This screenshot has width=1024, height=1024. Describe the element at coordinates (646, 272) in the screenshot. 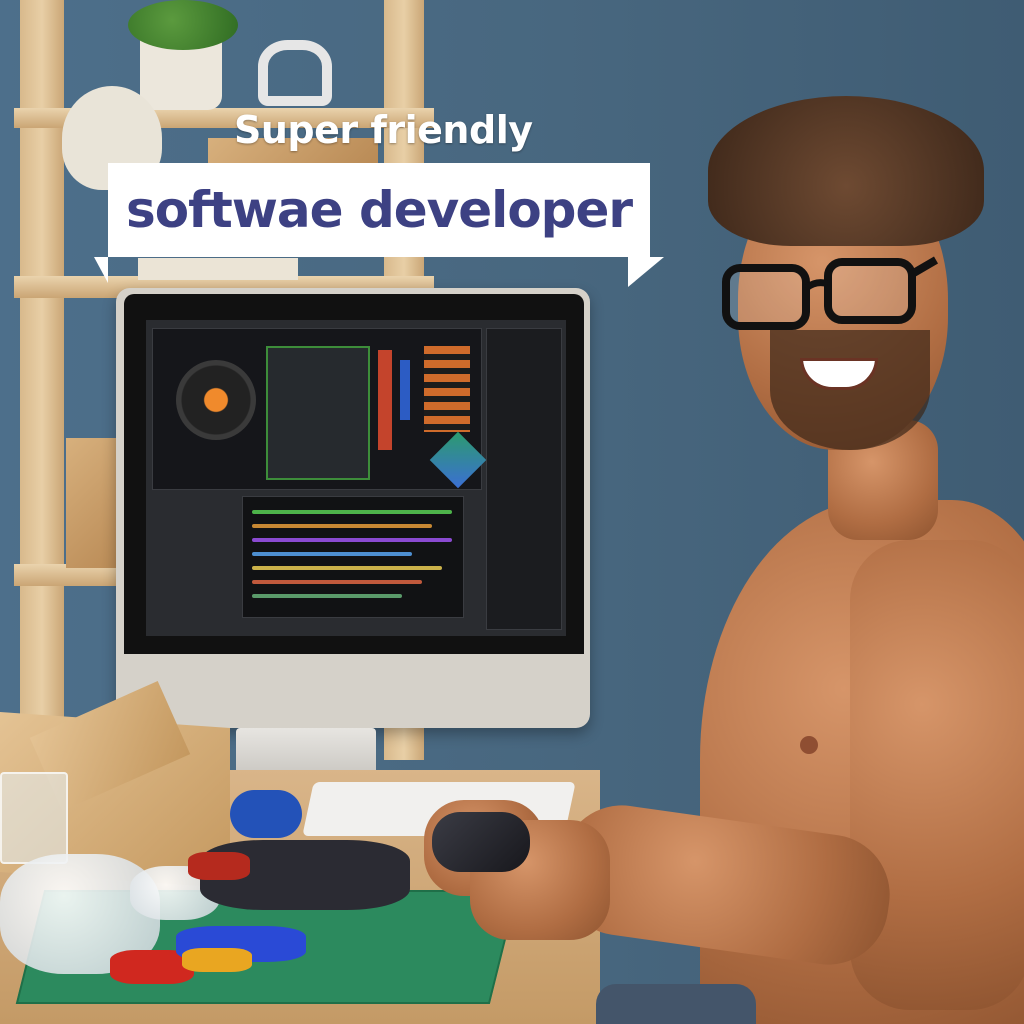

I see `banner-fold-right` at that location.